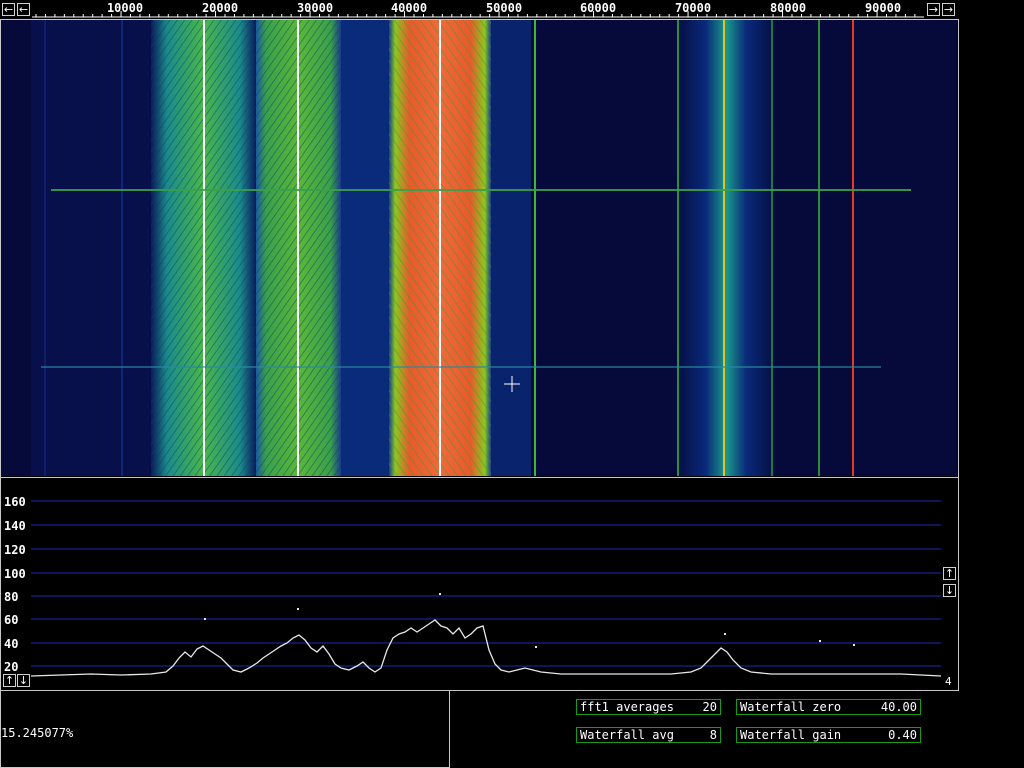 The height and width of the screenshot is (768, 1024). I want to click on scroll-left-button-1: ←, so click(8, 9).